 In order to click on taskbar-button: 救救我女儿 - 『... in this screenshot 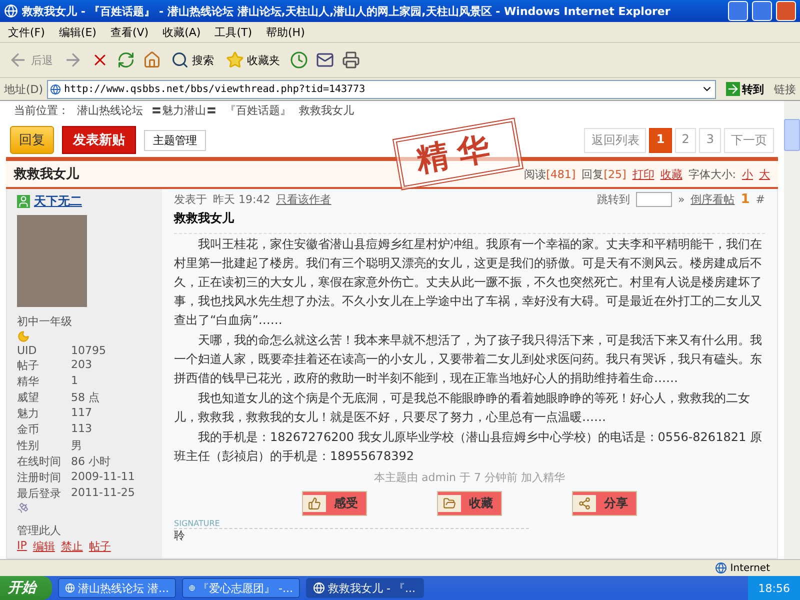, I will do `click(365, 588)`.